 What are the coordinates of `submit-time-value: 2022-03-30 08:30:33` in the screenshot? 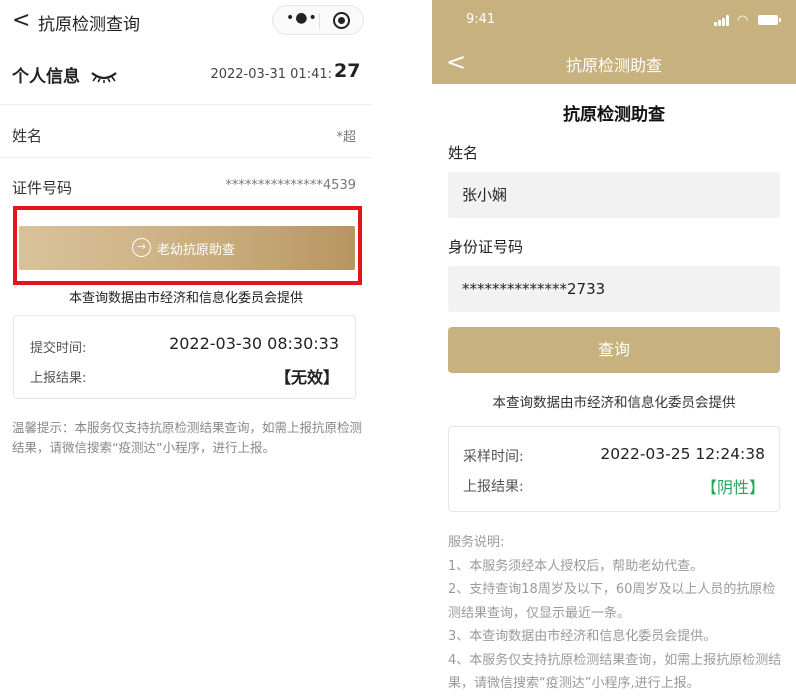 It's located at (254, 343).